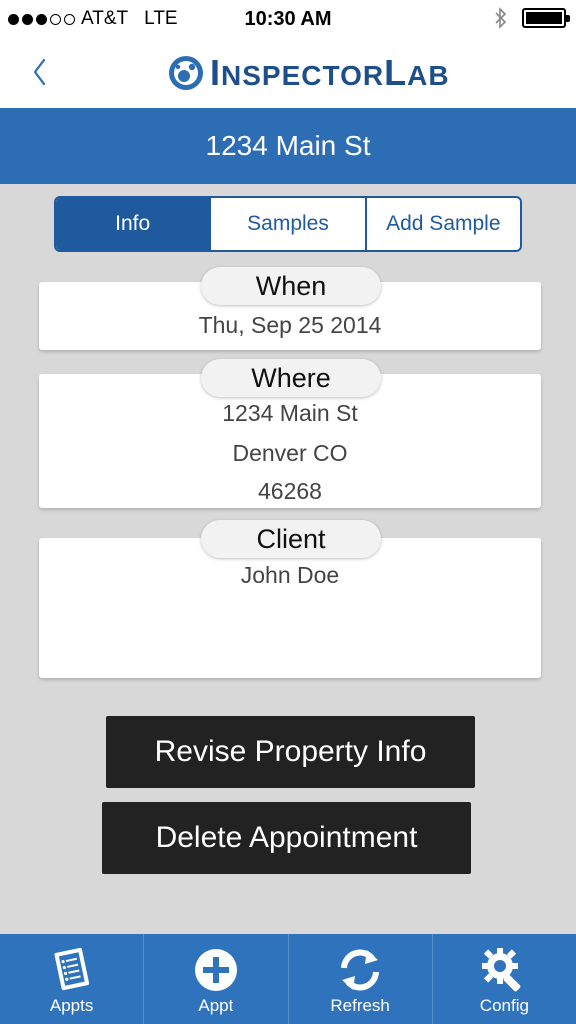 This screenshot has height=1024, width=576. Describe the element at coordinates (290, 491) in the screenshot. I see `address-line-3: 46268` at that location.